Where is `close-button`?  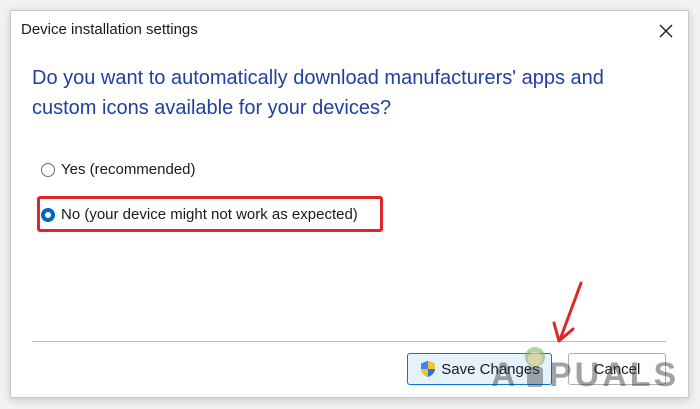 close-button is located at coordinates (666, 31).